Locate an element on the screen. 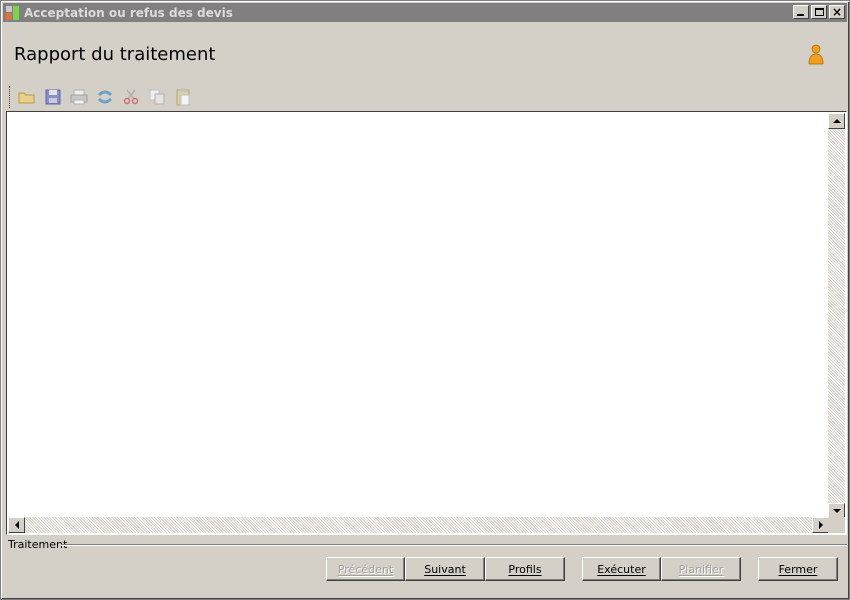 The height and width of the screenshot is (600, 850). cut-icon is located at coordinates (131, 97).